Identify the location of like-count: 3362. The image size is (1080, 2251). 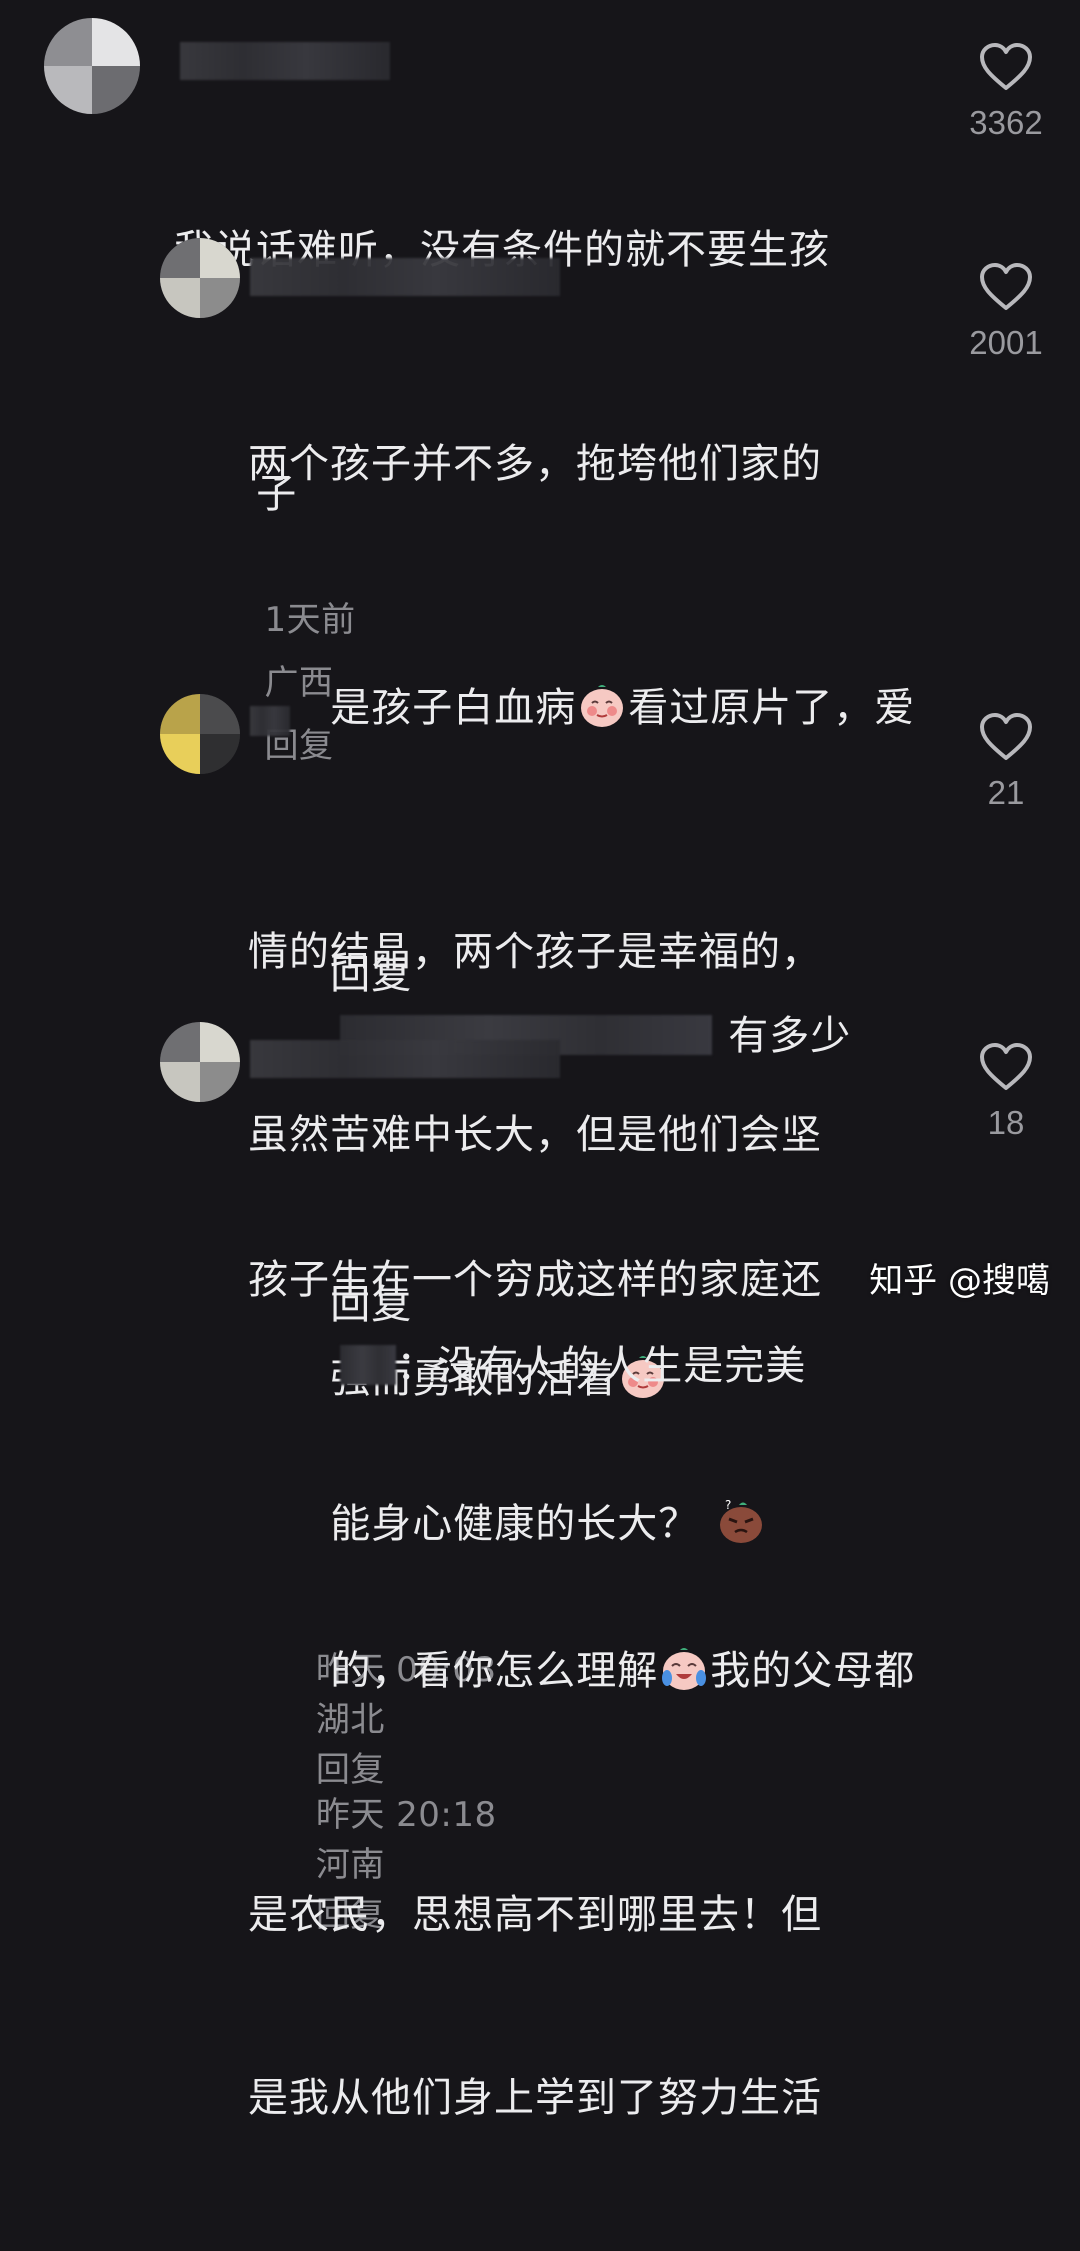
(1006, 122).